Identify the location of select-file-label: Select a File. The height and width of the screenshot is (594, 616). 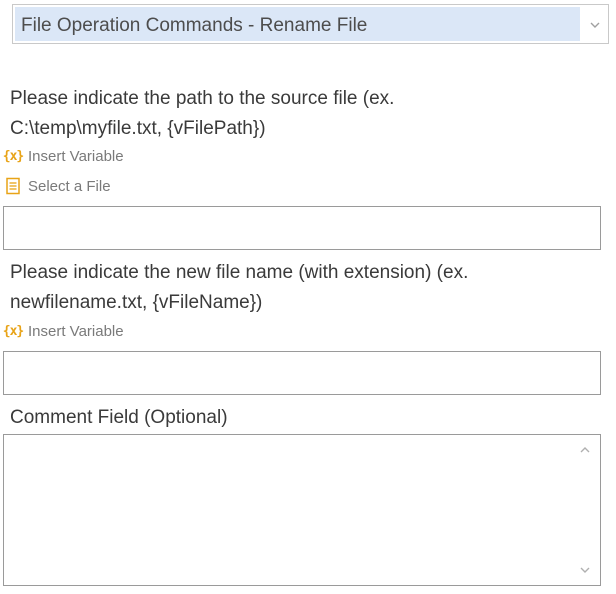
(69, 186).